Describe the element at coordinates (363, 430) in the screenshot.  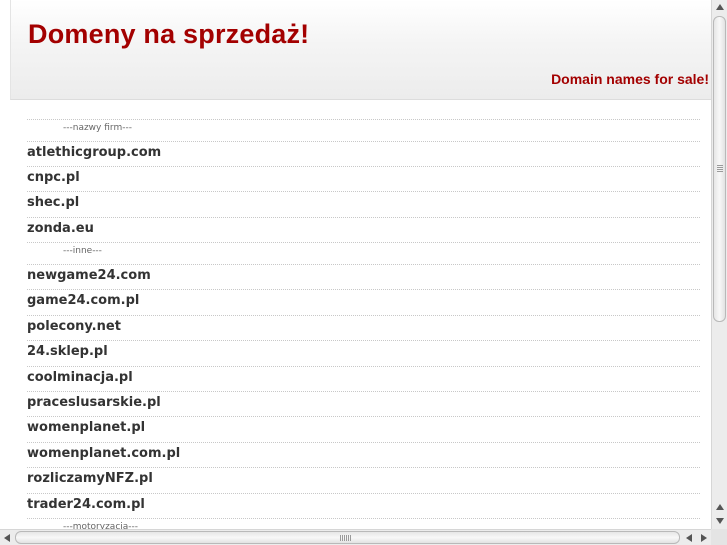
I see `domain-row: womenplanet.pl` at that location.